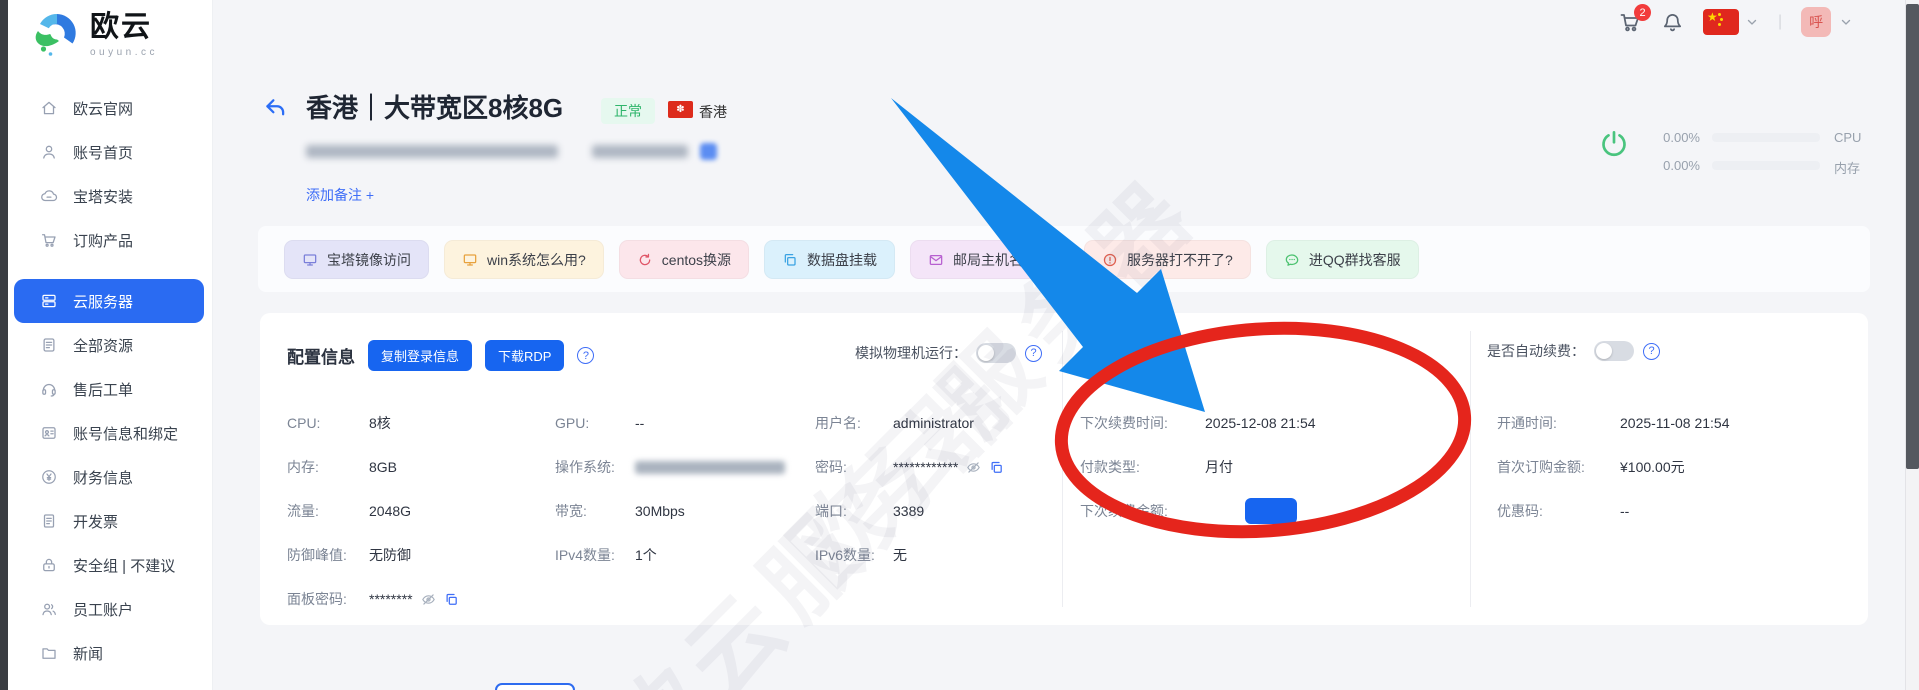 The image size is (1919, 690). What do you see at coordinates (1156, 467) in the screenshot?
I see `field-pay-type: 付款类型: 月付` at bounding box center [1156, 467].